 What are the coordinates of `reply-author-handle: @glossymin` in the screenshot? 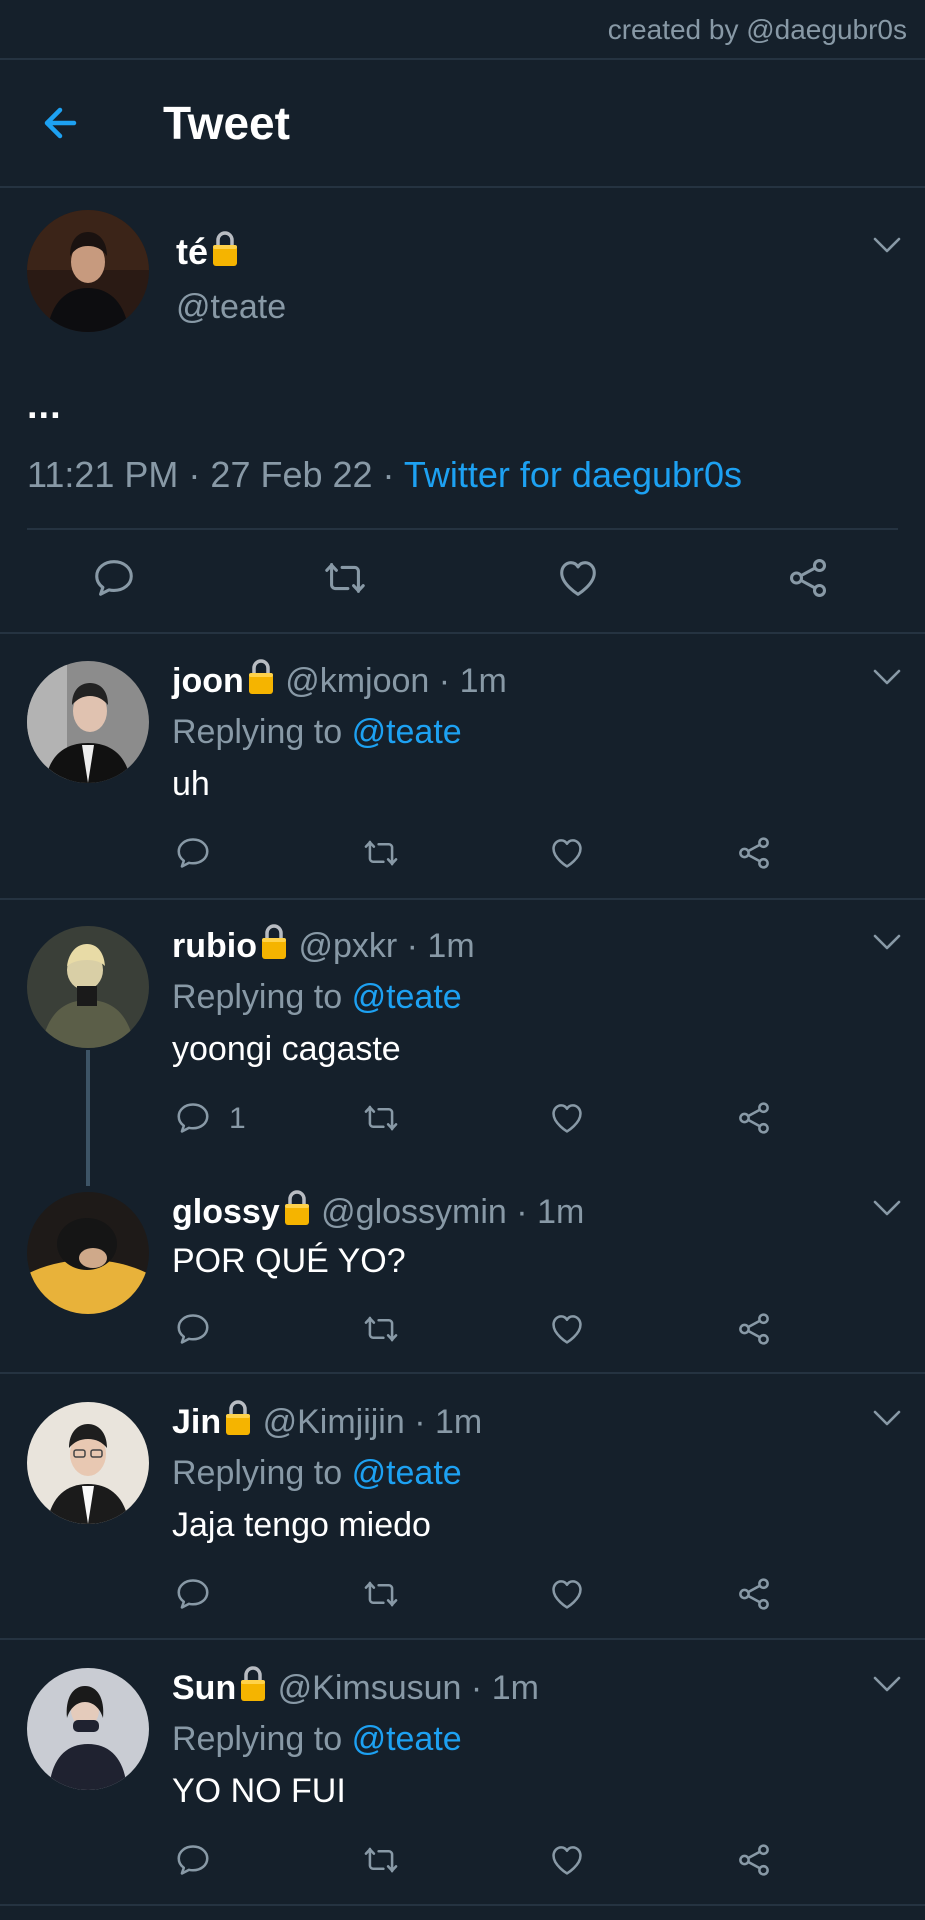 It's located at (414, 1212).